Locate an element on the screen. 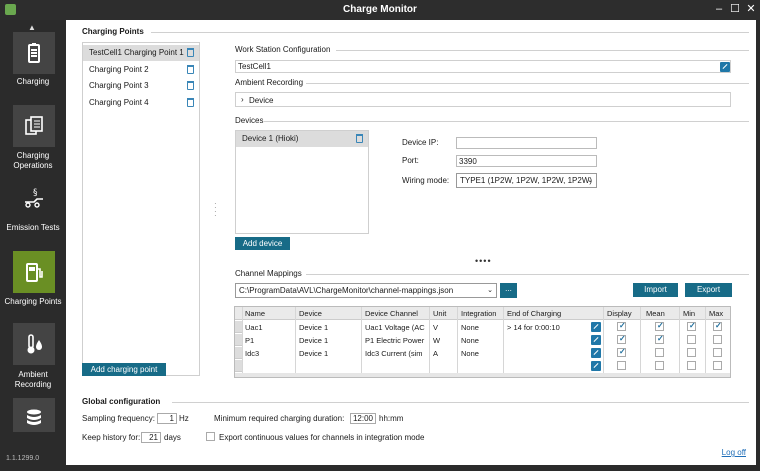  port-label: Port: is located at coordinates (410, 160).